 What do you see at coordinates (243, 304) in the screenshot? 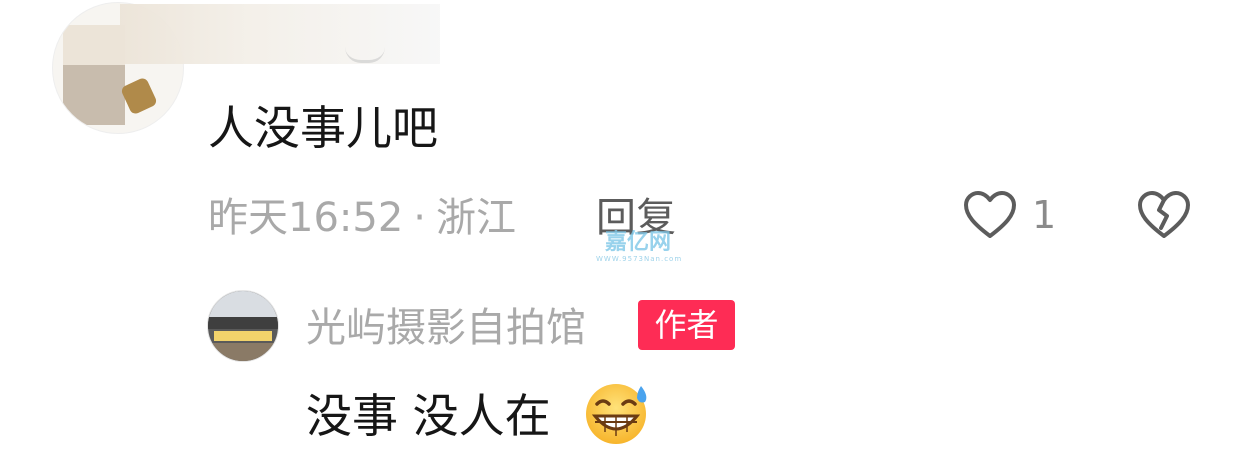
I see `avatar-sky` at bounding box center [243, 304].